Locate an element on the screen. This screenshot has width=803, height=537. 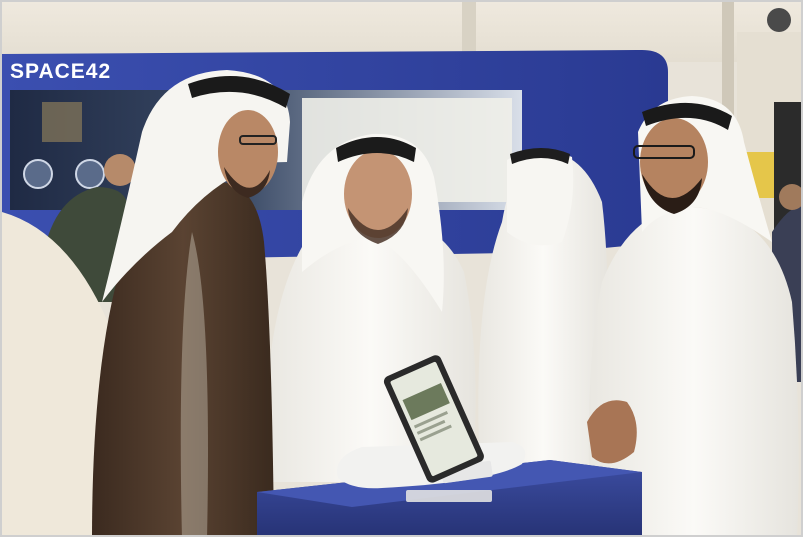
headscarf is located at coordinates (540, 198).